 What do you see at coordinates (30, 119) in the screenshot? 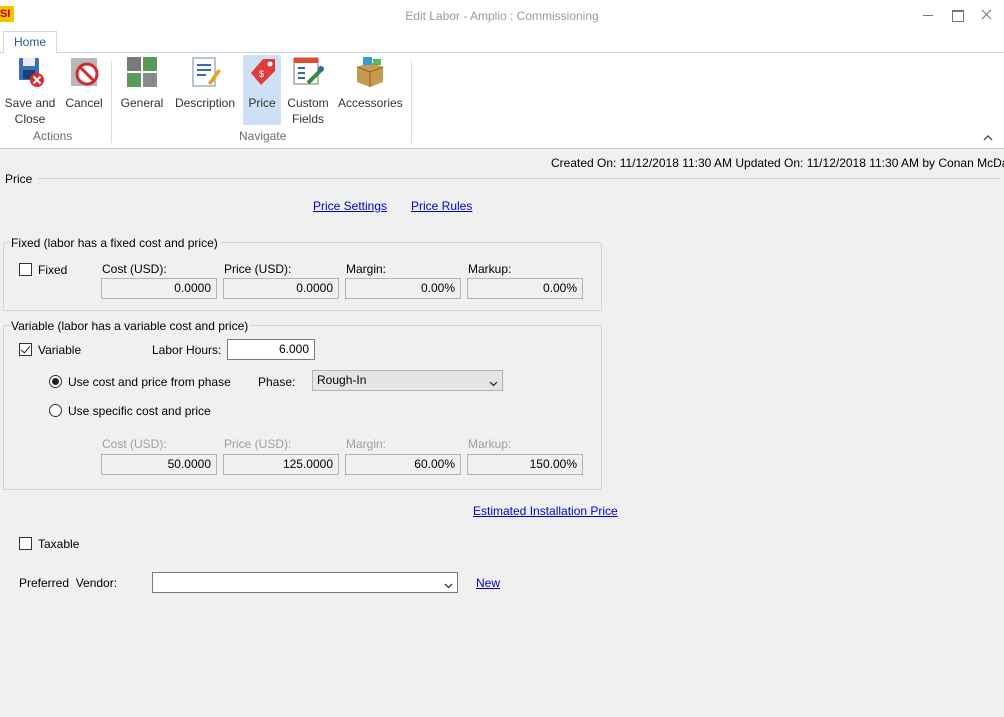
I see `save-label-line2: Close` at bounding box center [30, 119].